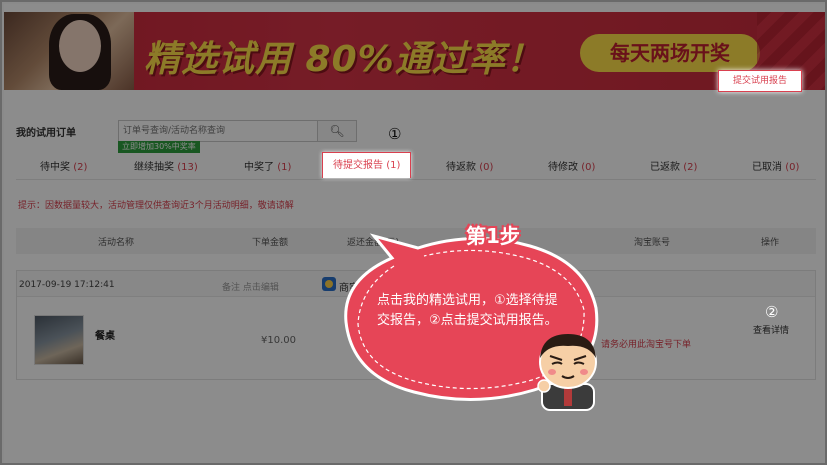 This screenshot has height=465, width=827. Describe the element at coordinates (343, 59) in the screenshot. I see `banner-title: 精选试用 80%通过率！` at that location.